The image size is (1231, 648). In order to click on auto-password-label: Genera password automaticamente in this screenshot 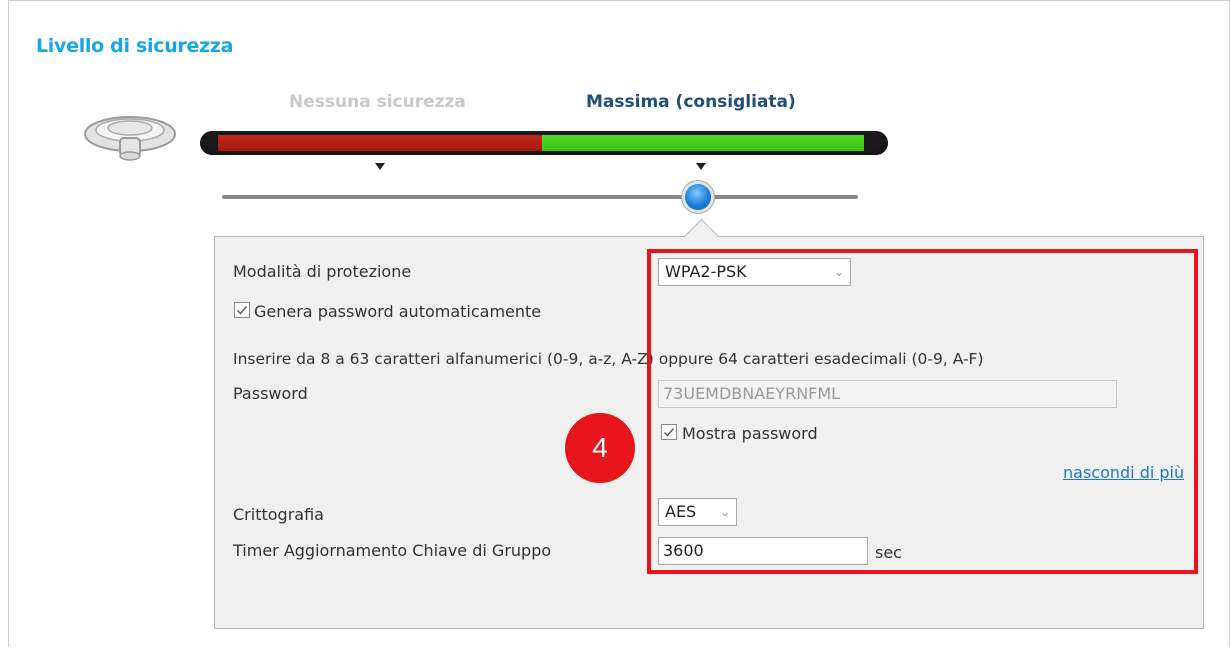, I will do `click(397, 311)`.